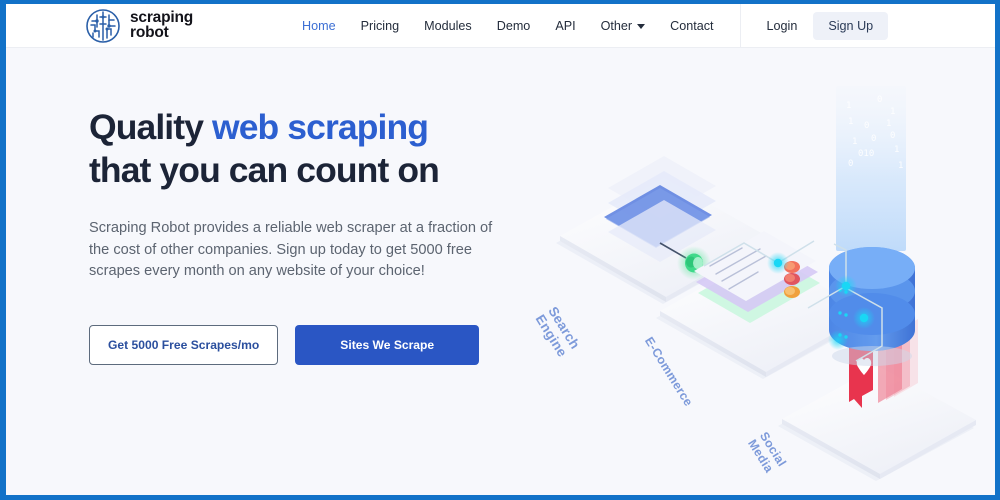  What do you see at coordinates (782, 26) in the screenshot?
I see `login-link: Login` at bounding box center [782, 26].